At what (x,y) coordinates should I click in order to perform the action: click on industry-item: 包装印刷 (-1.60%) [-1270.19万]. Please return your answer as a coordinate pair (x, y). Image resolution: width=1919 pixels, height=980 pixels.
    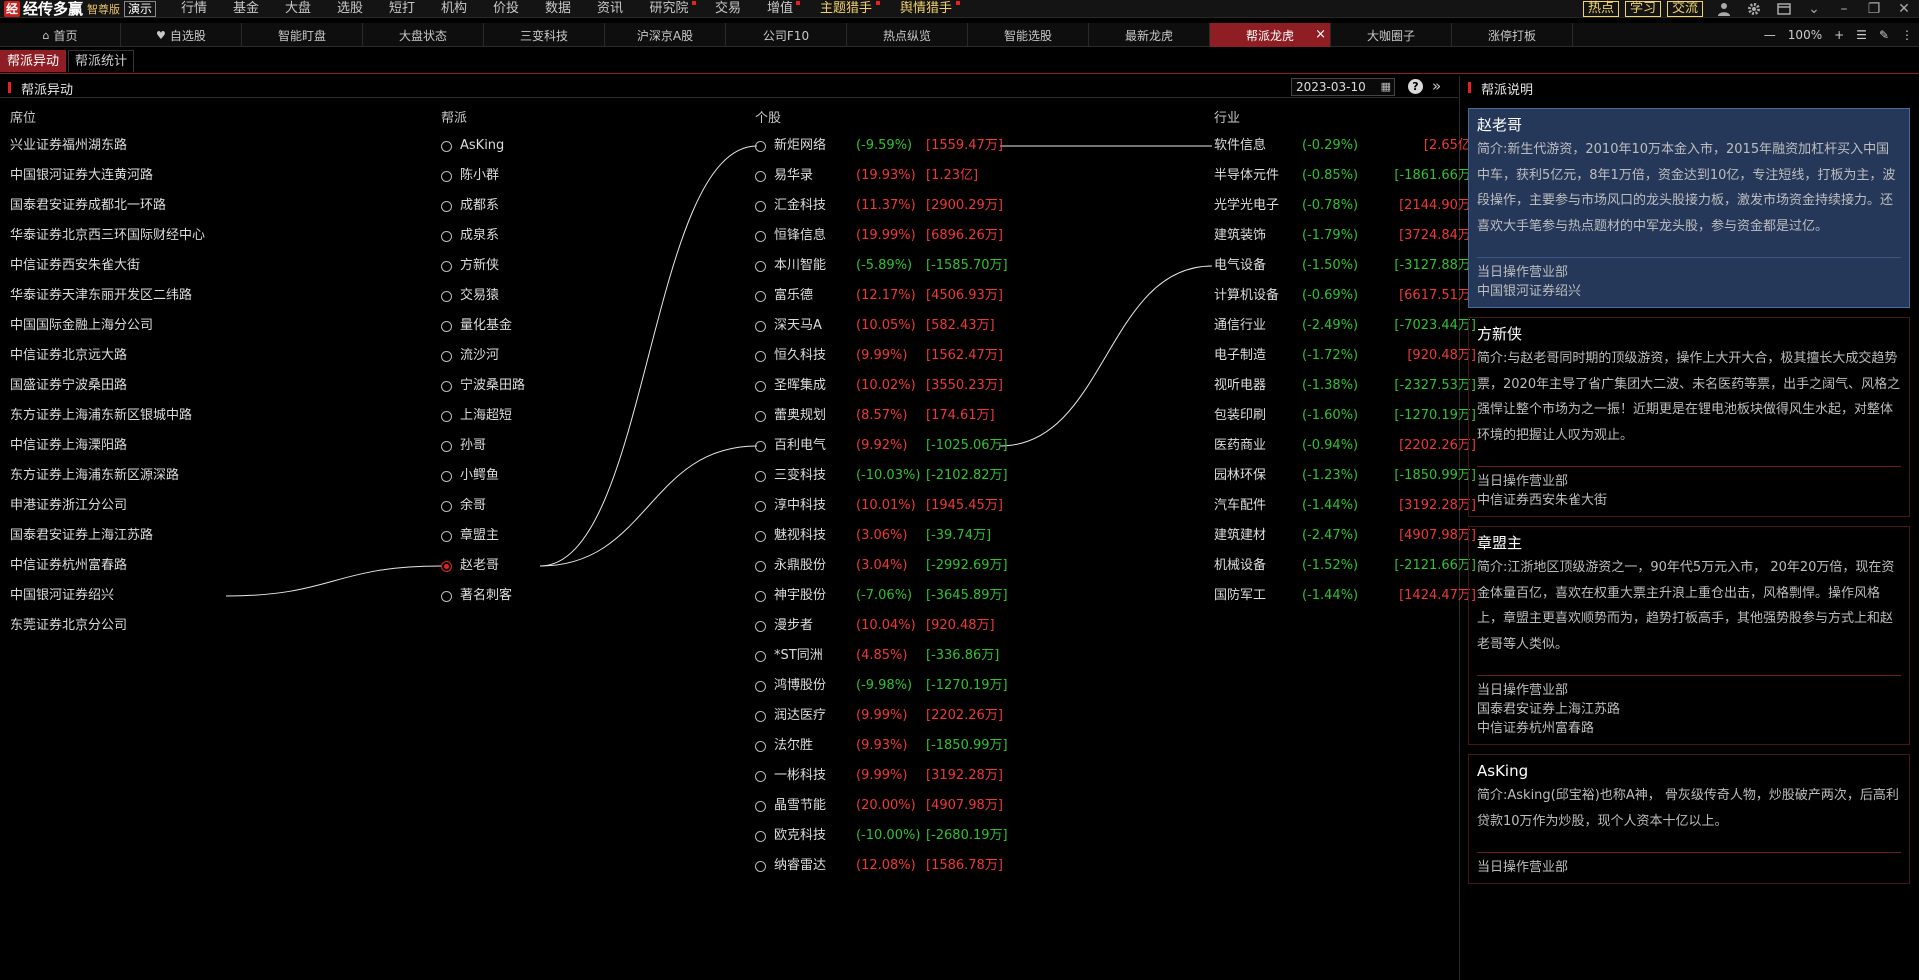
    Looking at the image, I should click on (1345, 416).